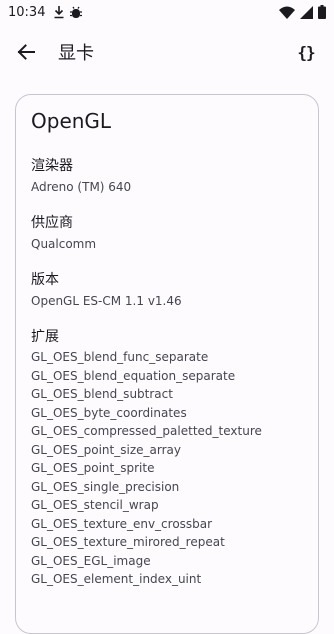 Image resolution: width=334 pixels, height=634 pixels. Describe the element at coordinates (167, 174) in the screenshot. I see `renderer-section: 渲染器 Adreno (TM) 640` at that location.